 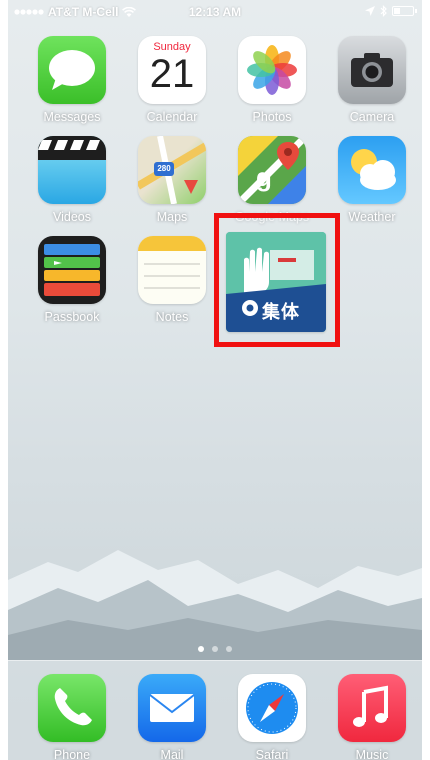 What do you see at coordinates (215, 710) in the screenshot?
I see `dock: Phone Mail Safari Music` at bounding box center [215, 710].